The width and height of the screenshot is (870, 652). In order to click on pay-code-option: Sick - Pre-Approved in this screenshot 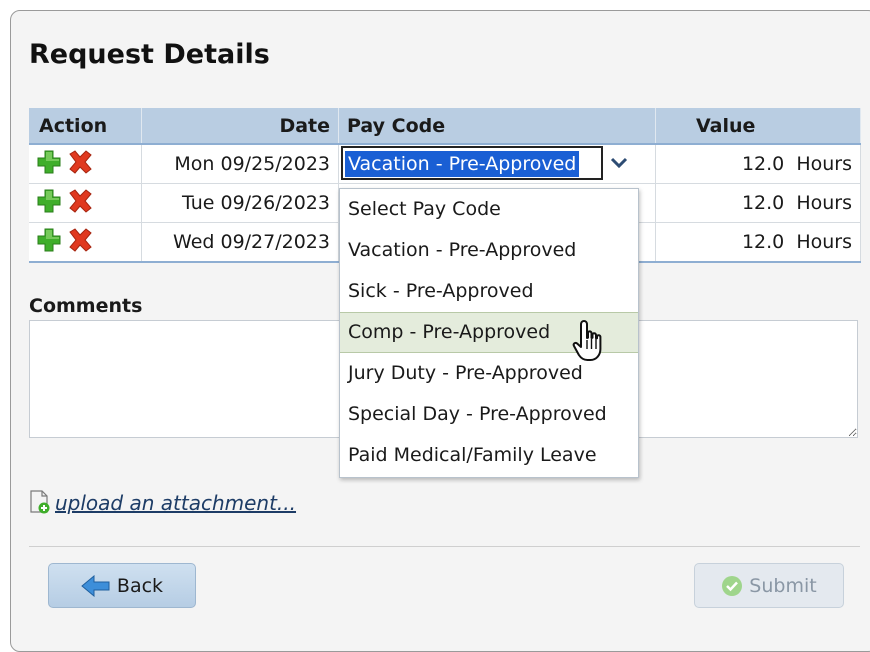, I will do `click(489, 291)`.